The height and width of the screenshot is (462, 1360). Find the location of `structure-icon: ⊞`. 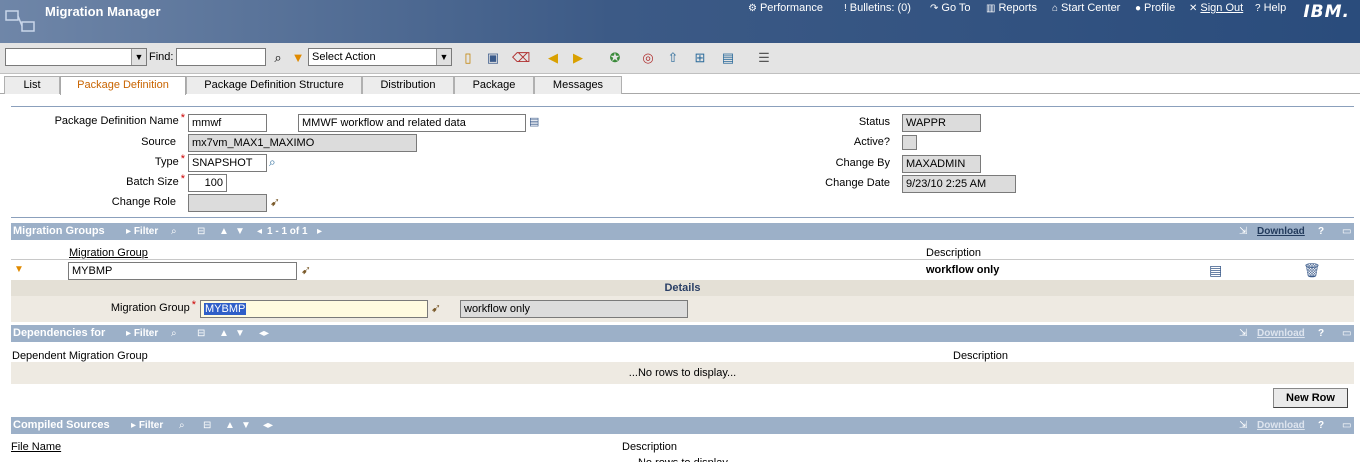

structure-icon: ⊞ is located at coordinates (700, 58).